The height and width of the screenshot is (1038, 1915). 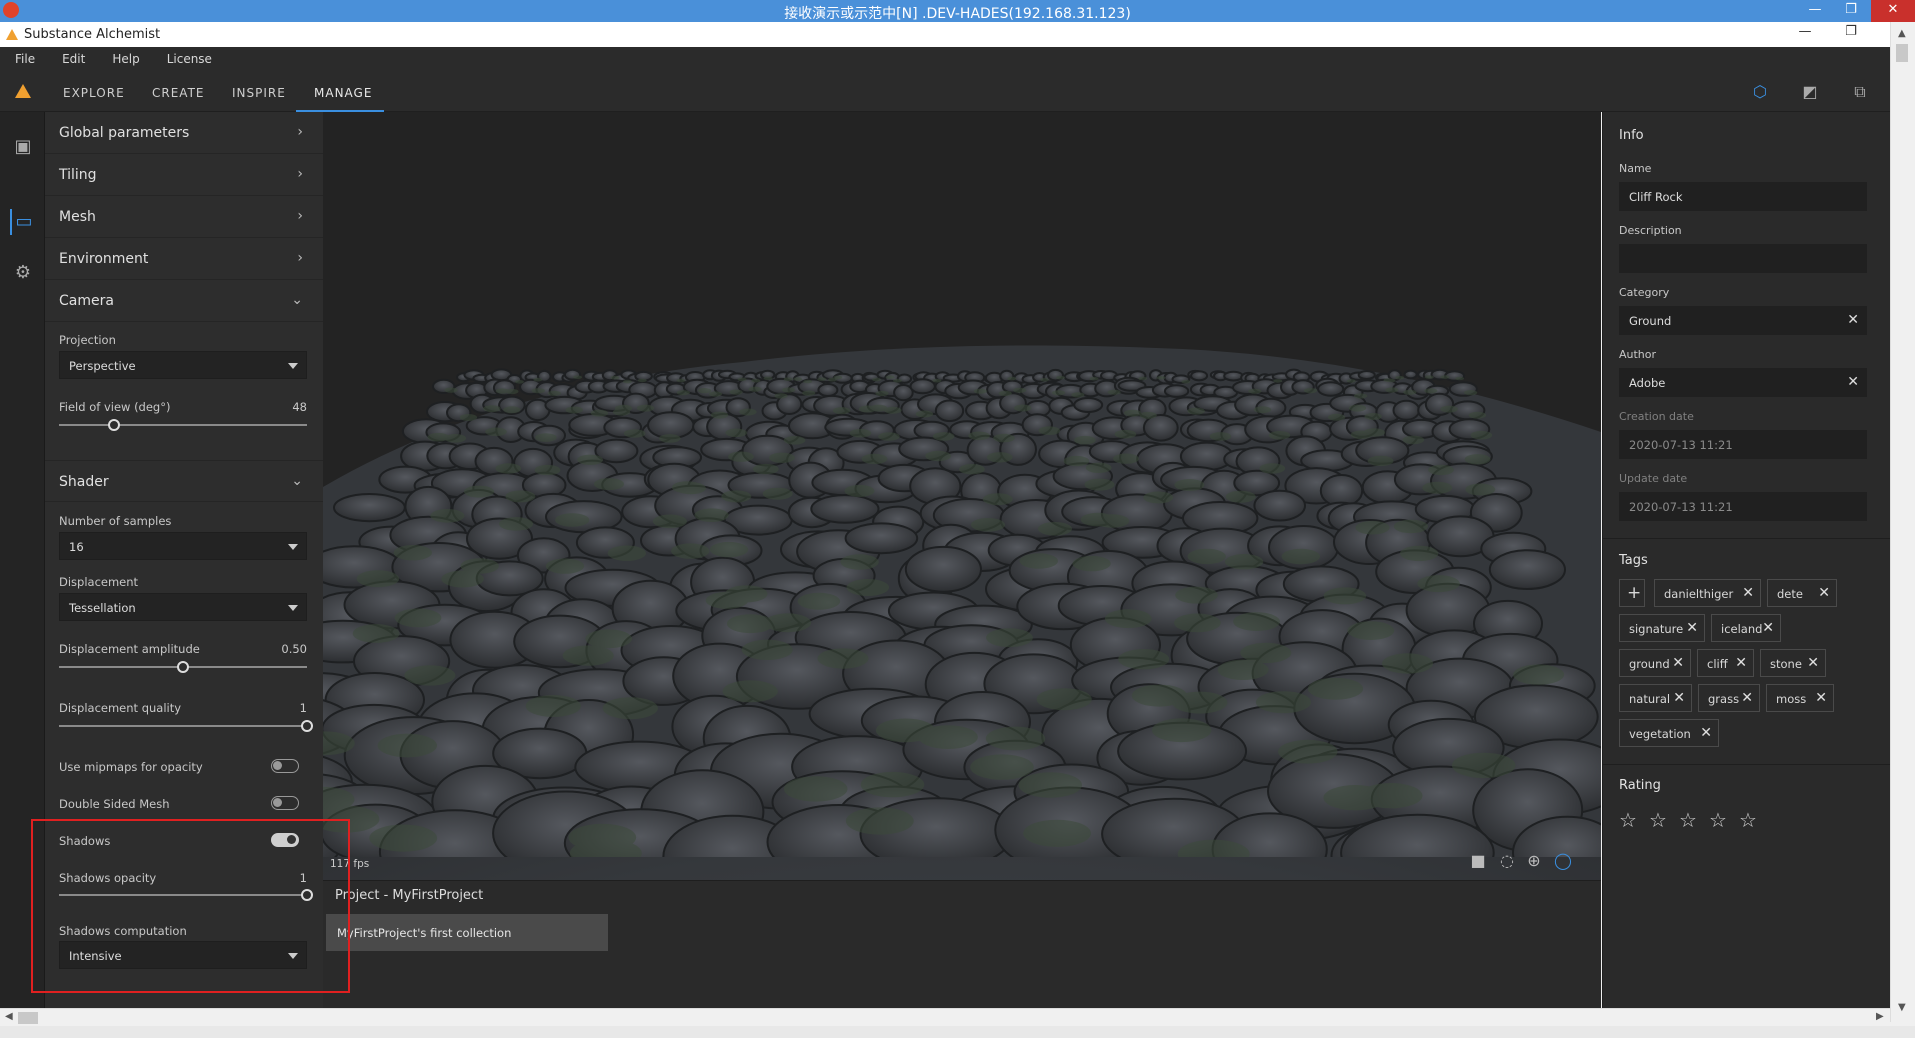 I want to click on displacement-dropdown: Tessellation, so click(x=183, y=607).